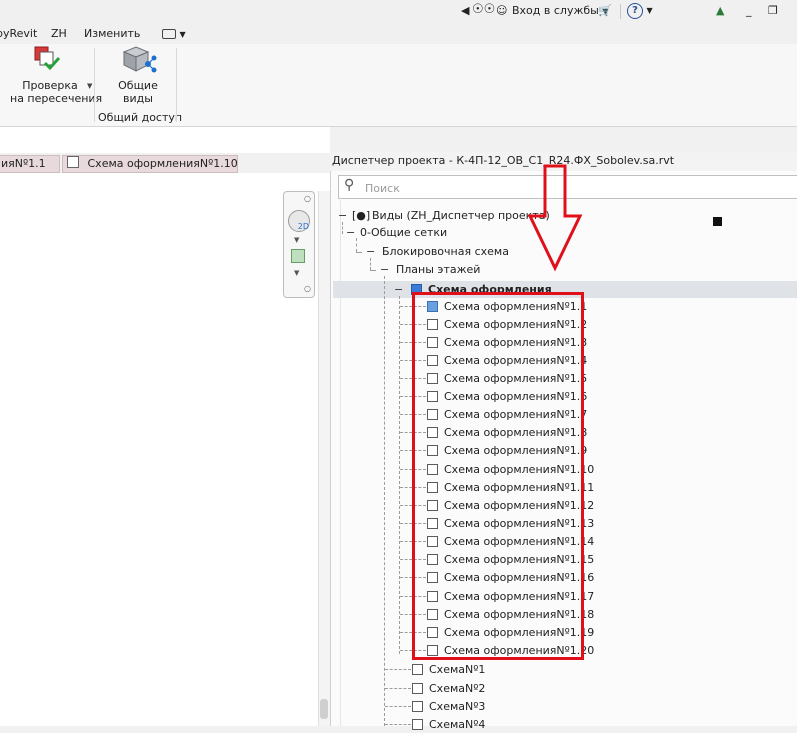 The height and width of the screenshot is (733, 797). I want to click on tree-item-scheme: СхемаNº1, so click(485, 669).